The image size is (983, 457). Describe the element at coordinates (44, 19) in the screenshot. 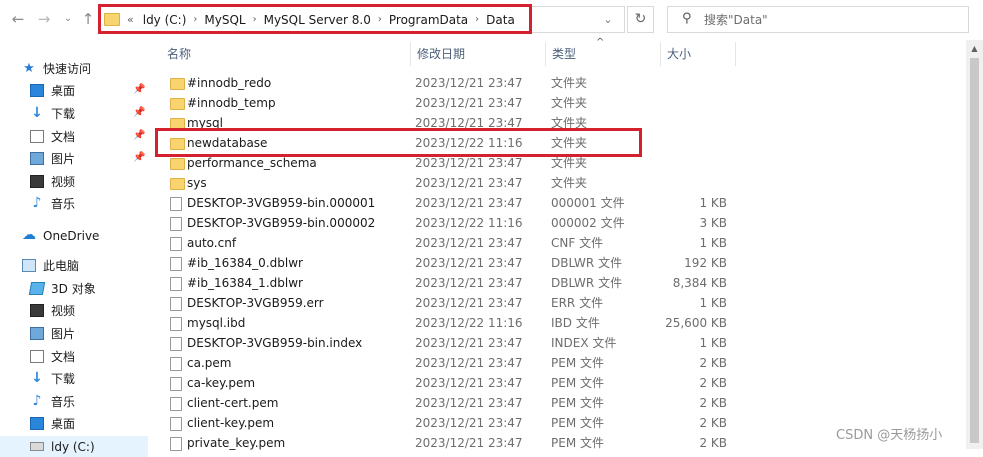

I see `forward-arrow-icon: →` at that location.